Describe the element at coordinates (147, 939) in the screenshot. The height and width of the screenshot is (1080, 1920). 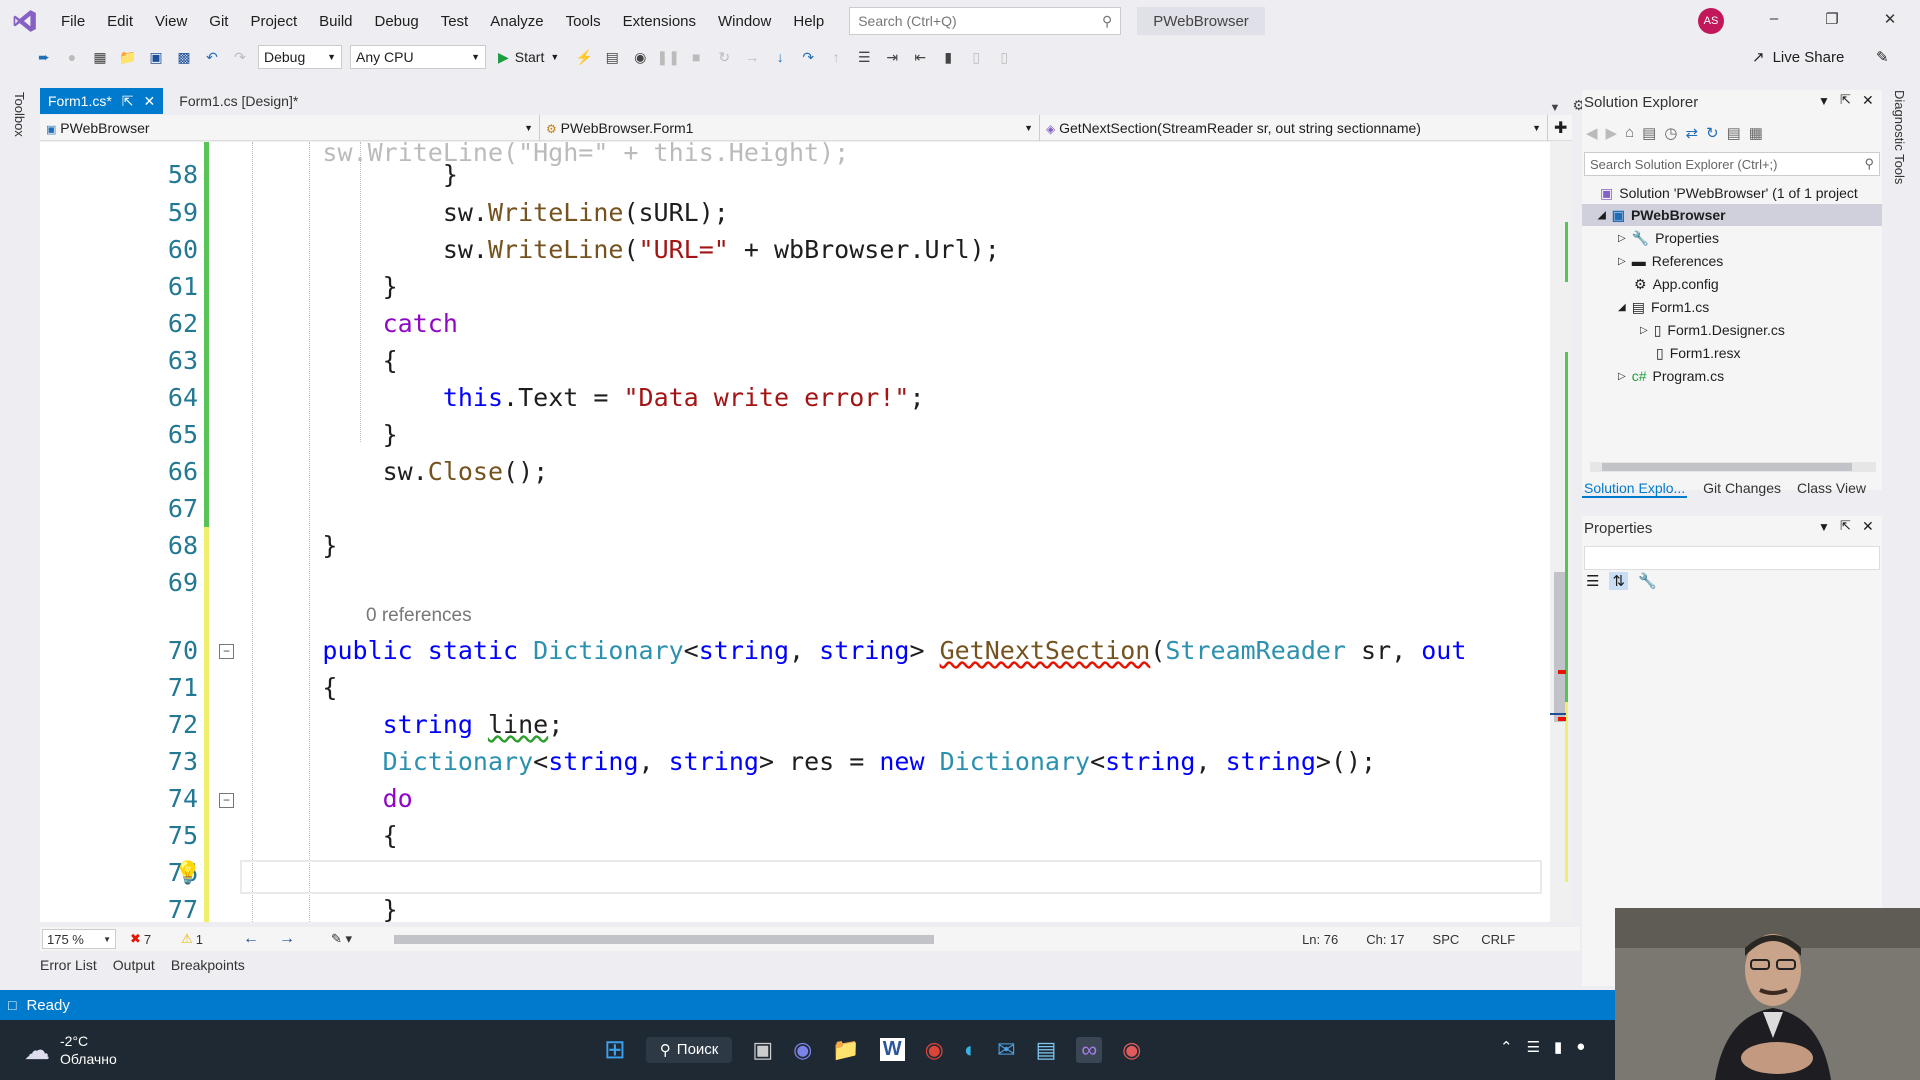
I see `error-count: 7` at that location.